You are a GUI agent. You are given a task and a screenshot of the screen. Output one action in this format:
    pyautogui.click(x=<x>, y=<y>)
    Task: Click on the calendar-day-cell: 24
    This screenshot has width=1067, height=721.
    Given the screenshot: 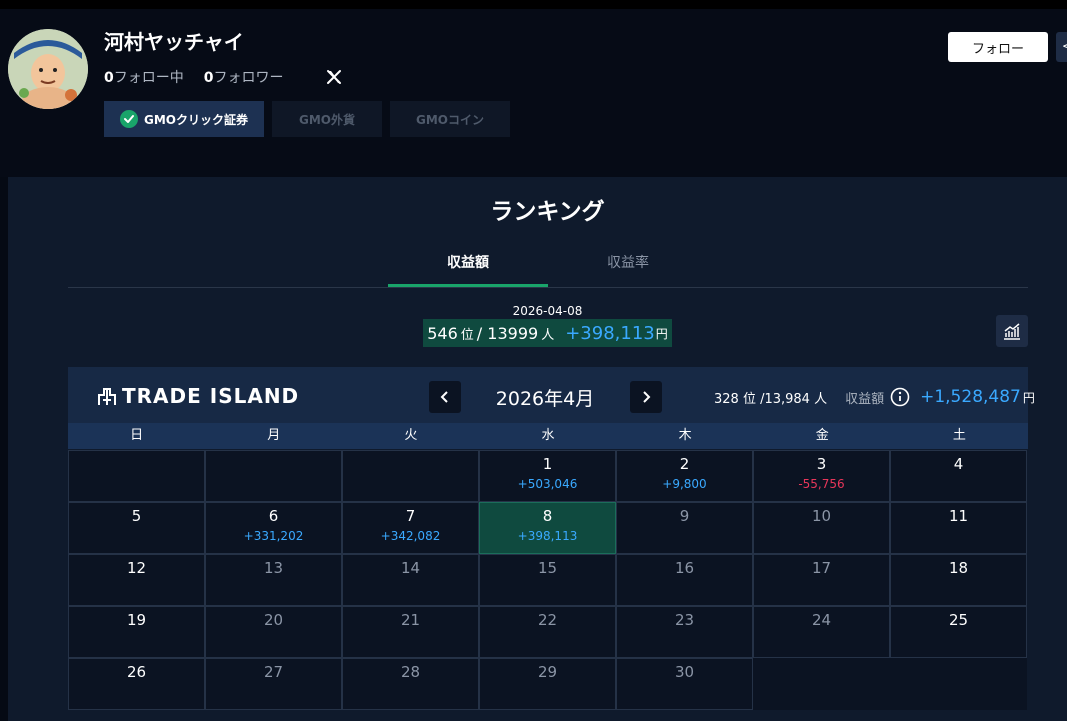 What is the action you would take?
    pyautogui.click(x=821, y=632)
    